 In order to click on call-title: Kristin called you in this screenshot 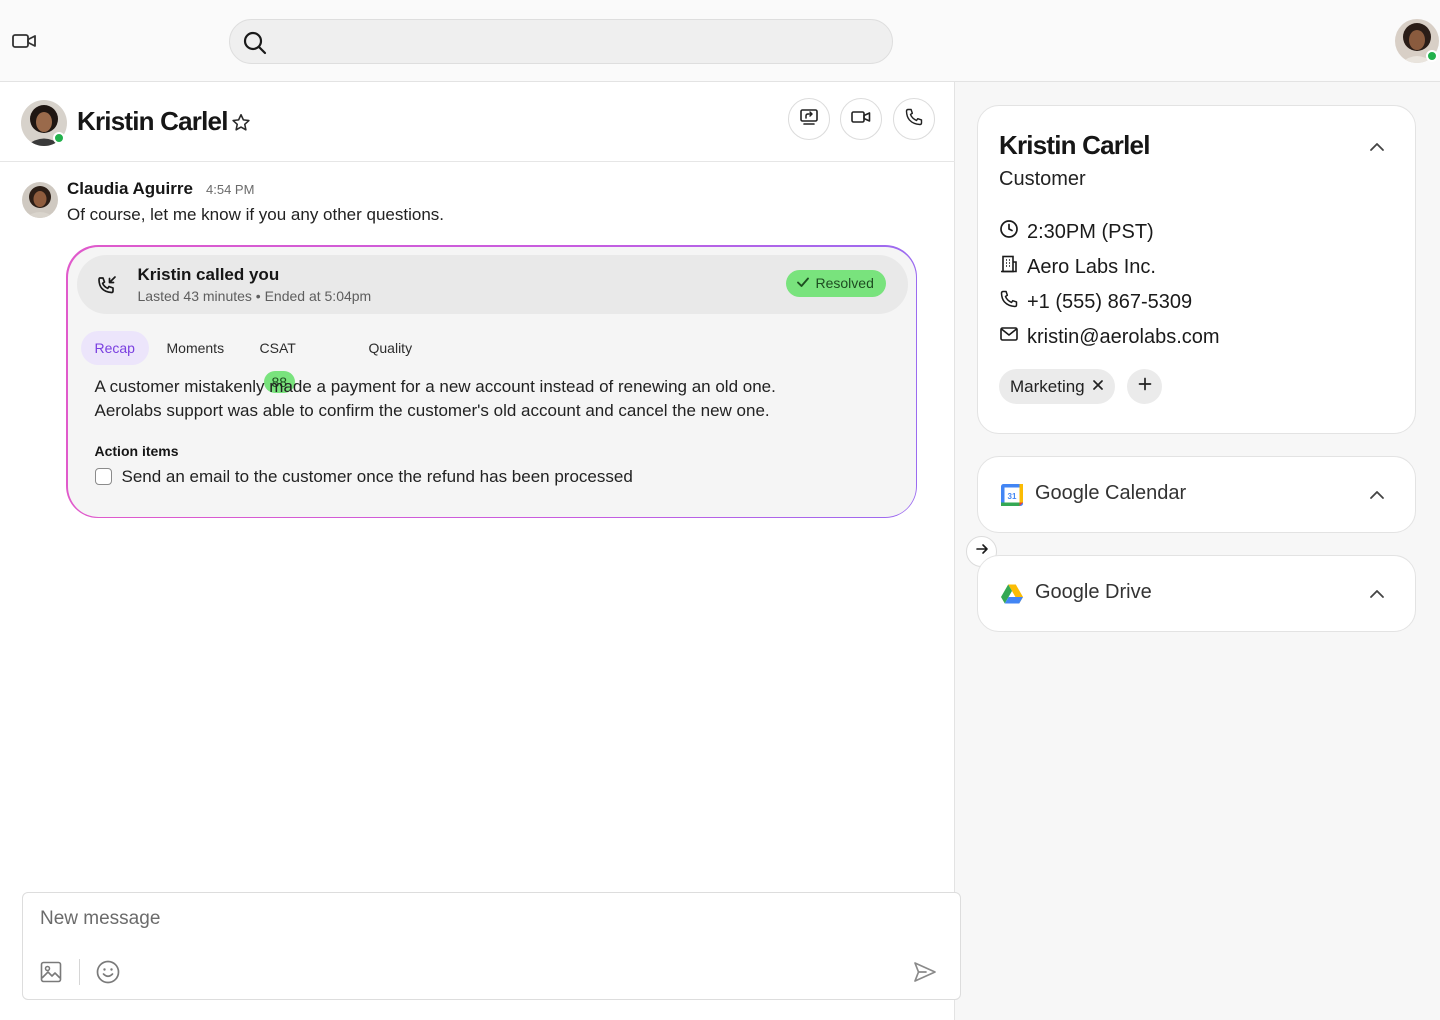, I will do `click(208, 274)`.